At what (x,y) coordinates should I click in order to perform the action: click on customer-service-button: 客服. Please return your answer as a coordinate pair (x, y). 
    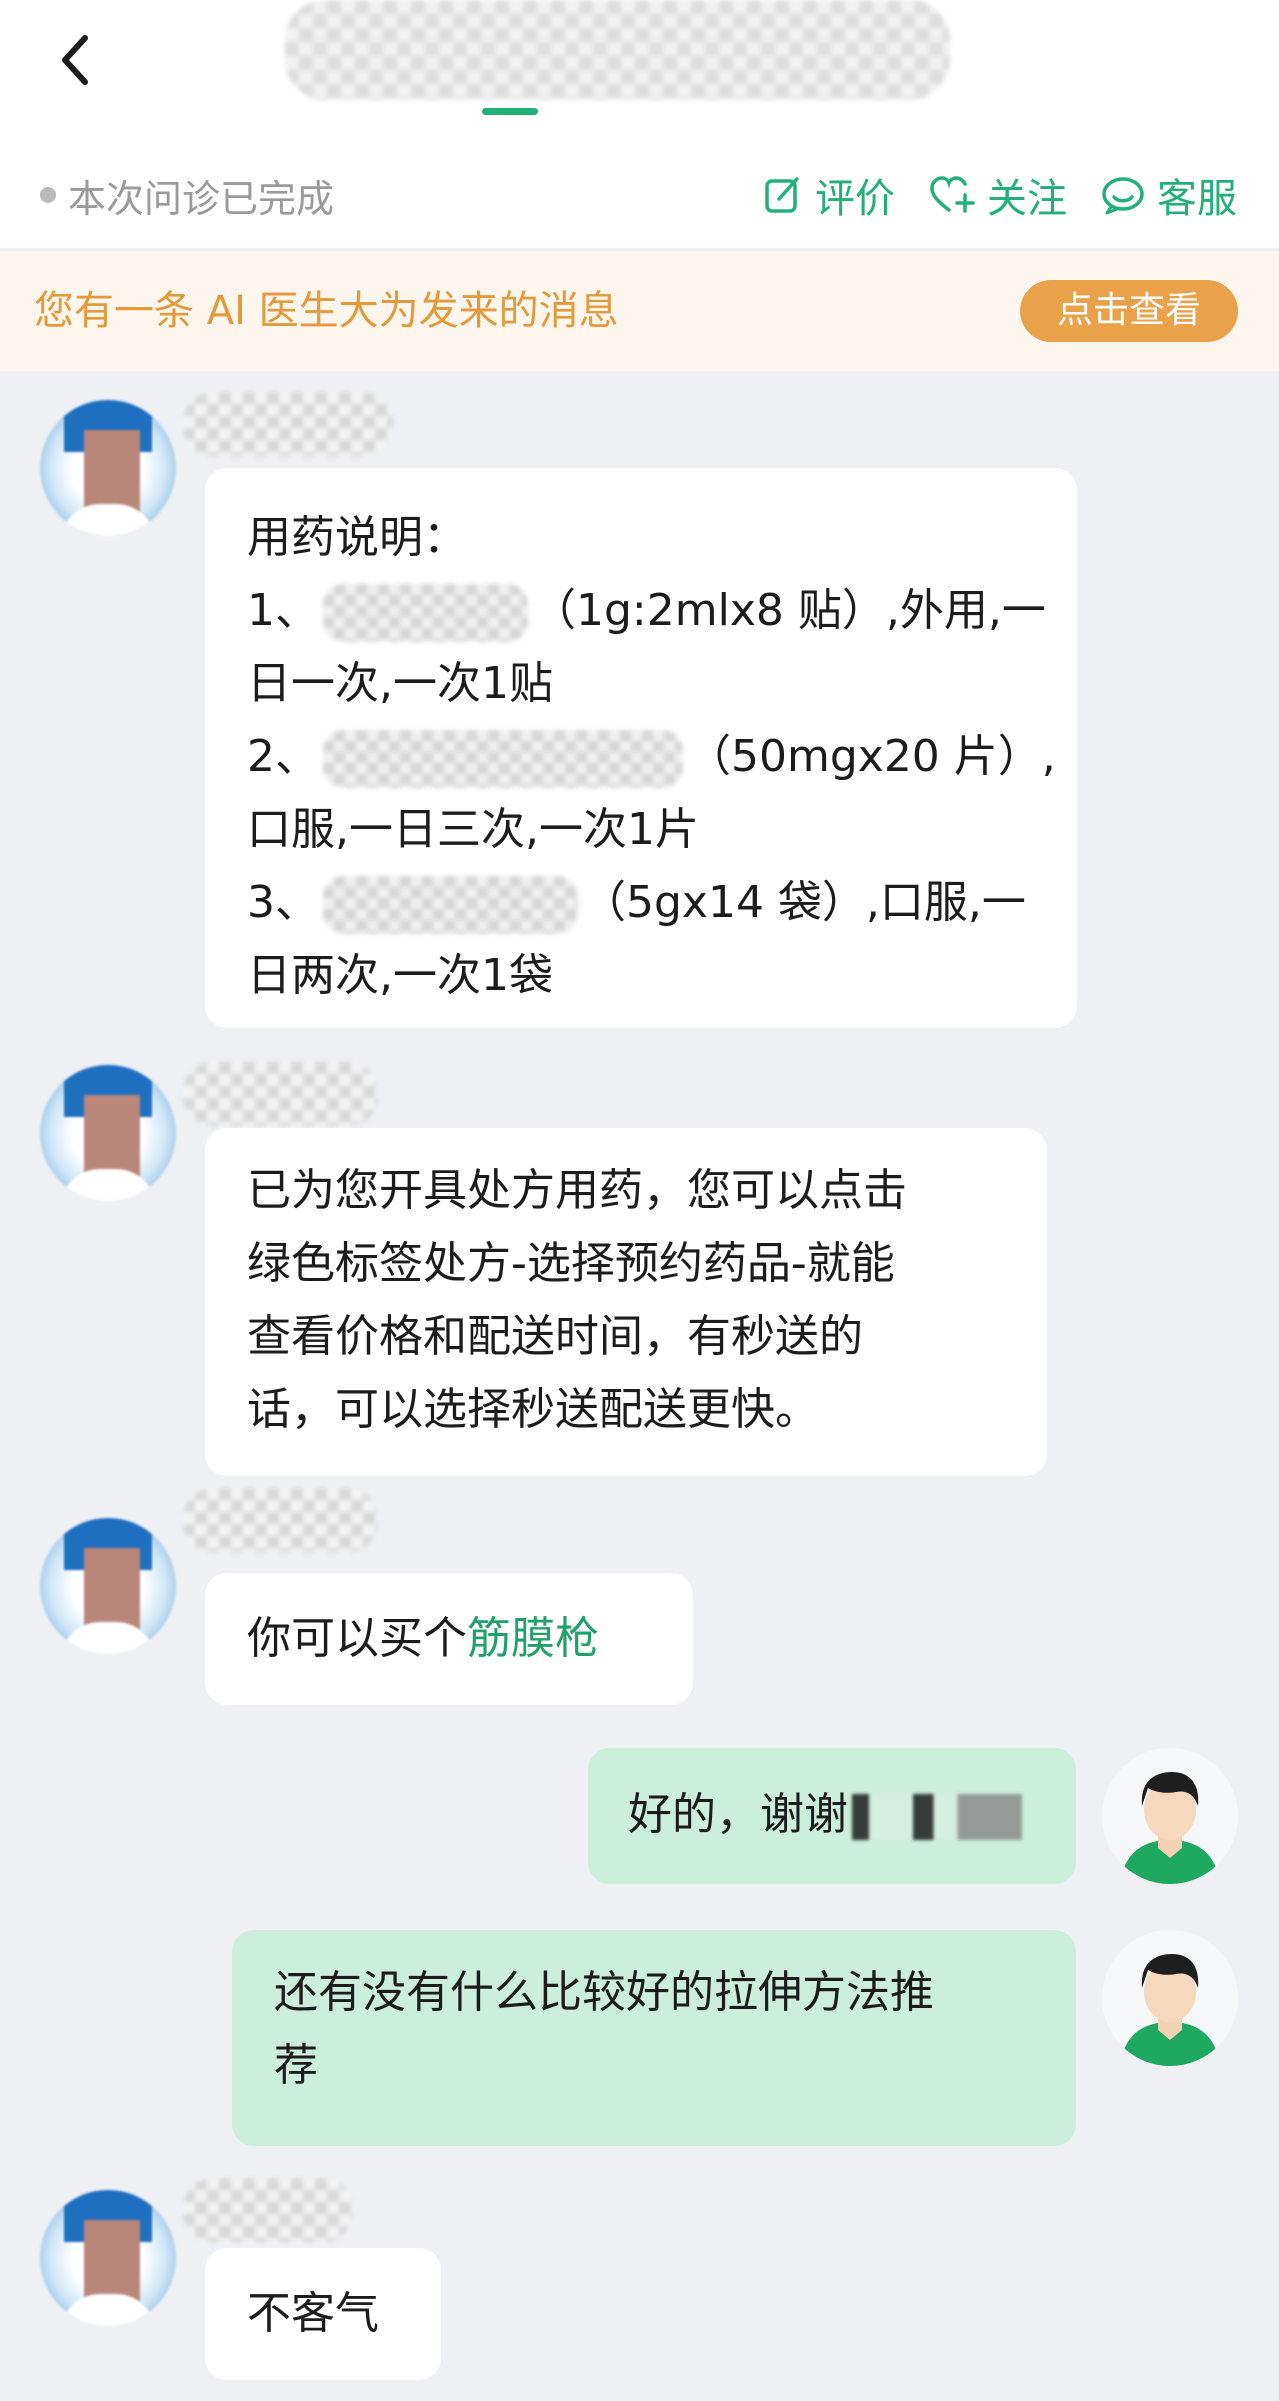
    Looking at the image, I should click on (1169, 195).